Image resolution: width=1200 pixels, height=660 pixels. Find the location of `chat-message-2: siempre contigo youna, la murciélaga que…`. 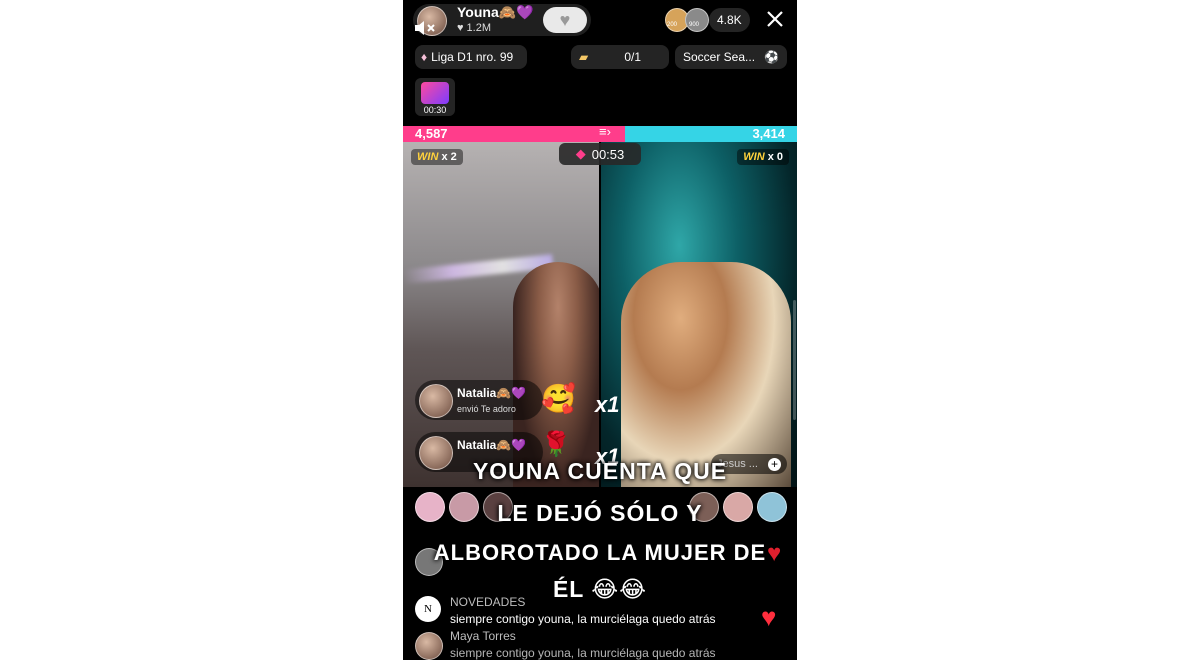

chat-message-2: siempre contigo youna, la murciélaga que… is located at coordinates (583, 653).